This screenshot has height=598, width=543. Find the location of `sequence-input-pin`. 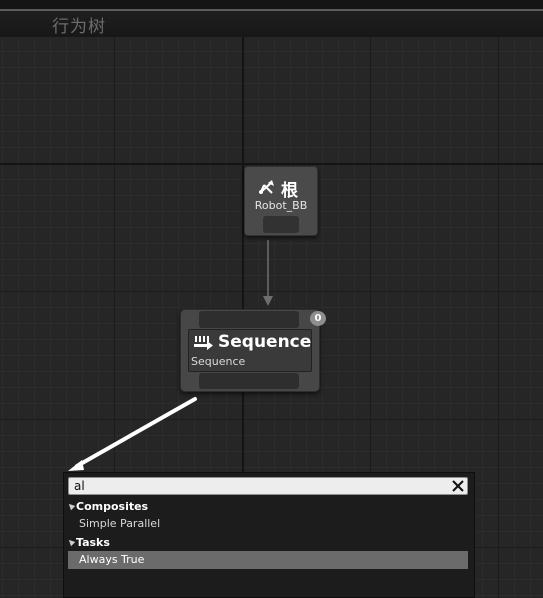

sequence-input-pin is located at coordinates (249, 319).